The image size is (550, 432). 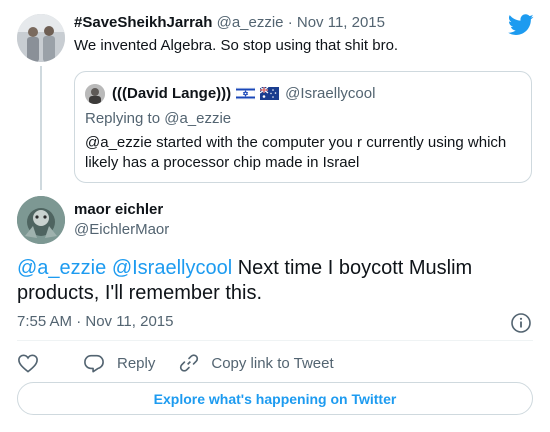 What do you see at coordinates (330, 93) in the screenshot?
I see `quote-author-handle: @Israellycool` at bounding box center [330, 93].